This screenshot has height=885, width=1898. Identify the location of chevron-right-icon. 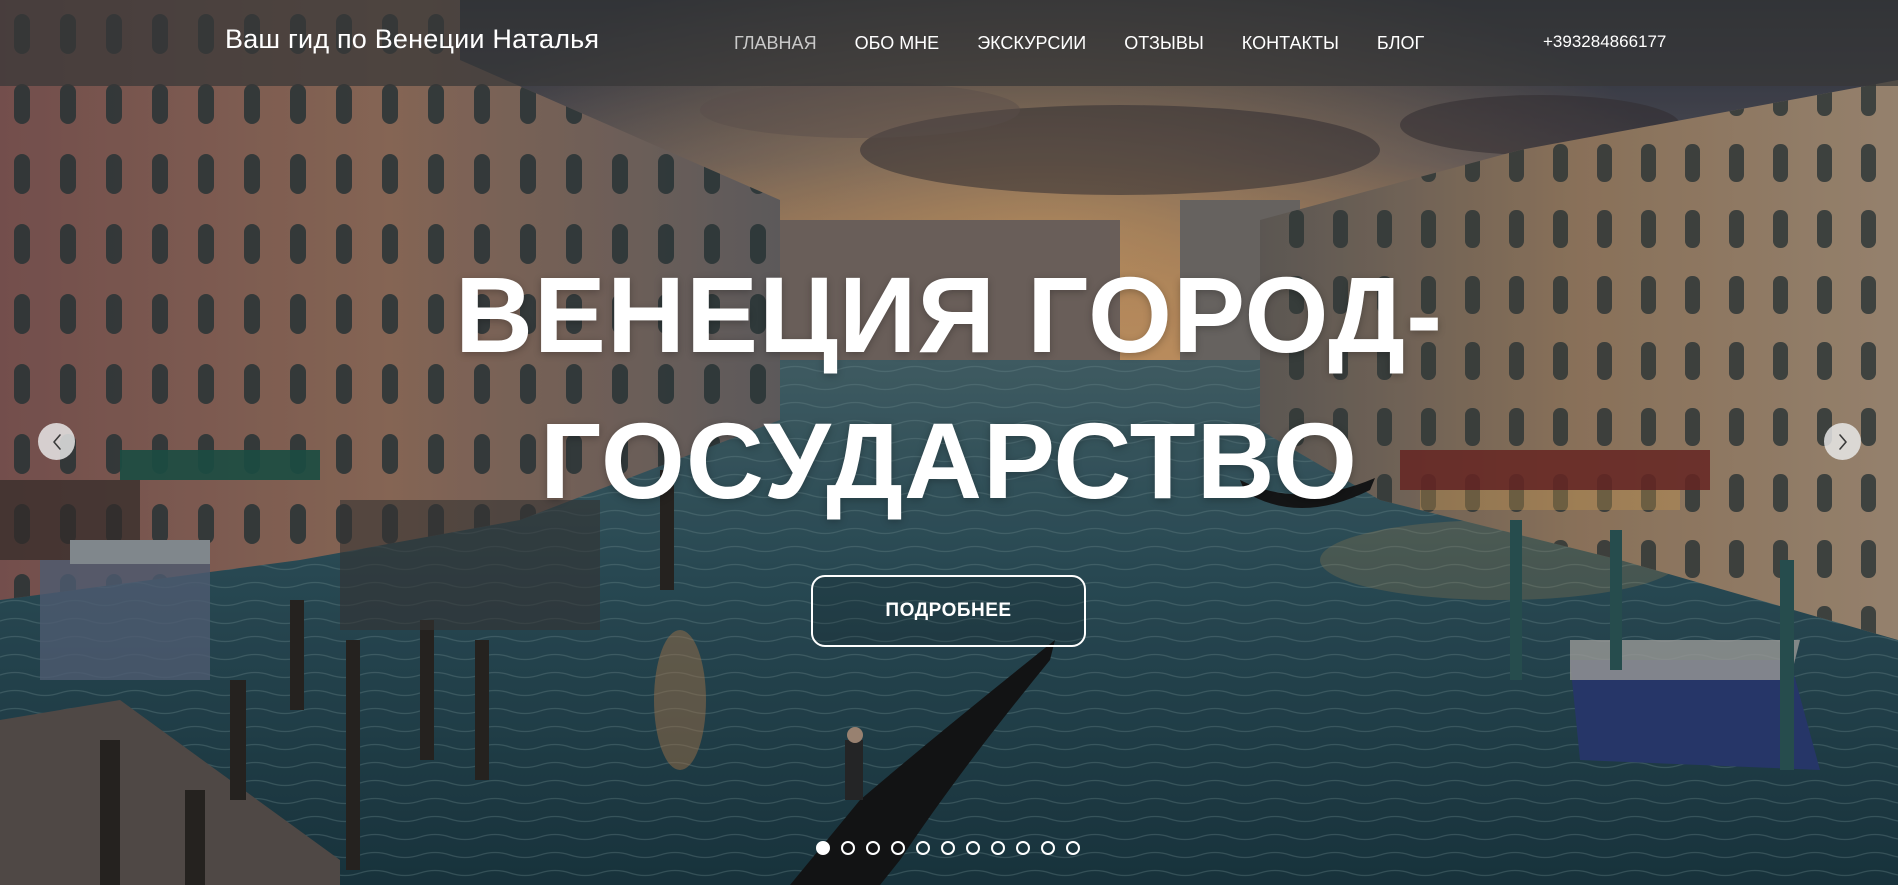
(1842, 441).